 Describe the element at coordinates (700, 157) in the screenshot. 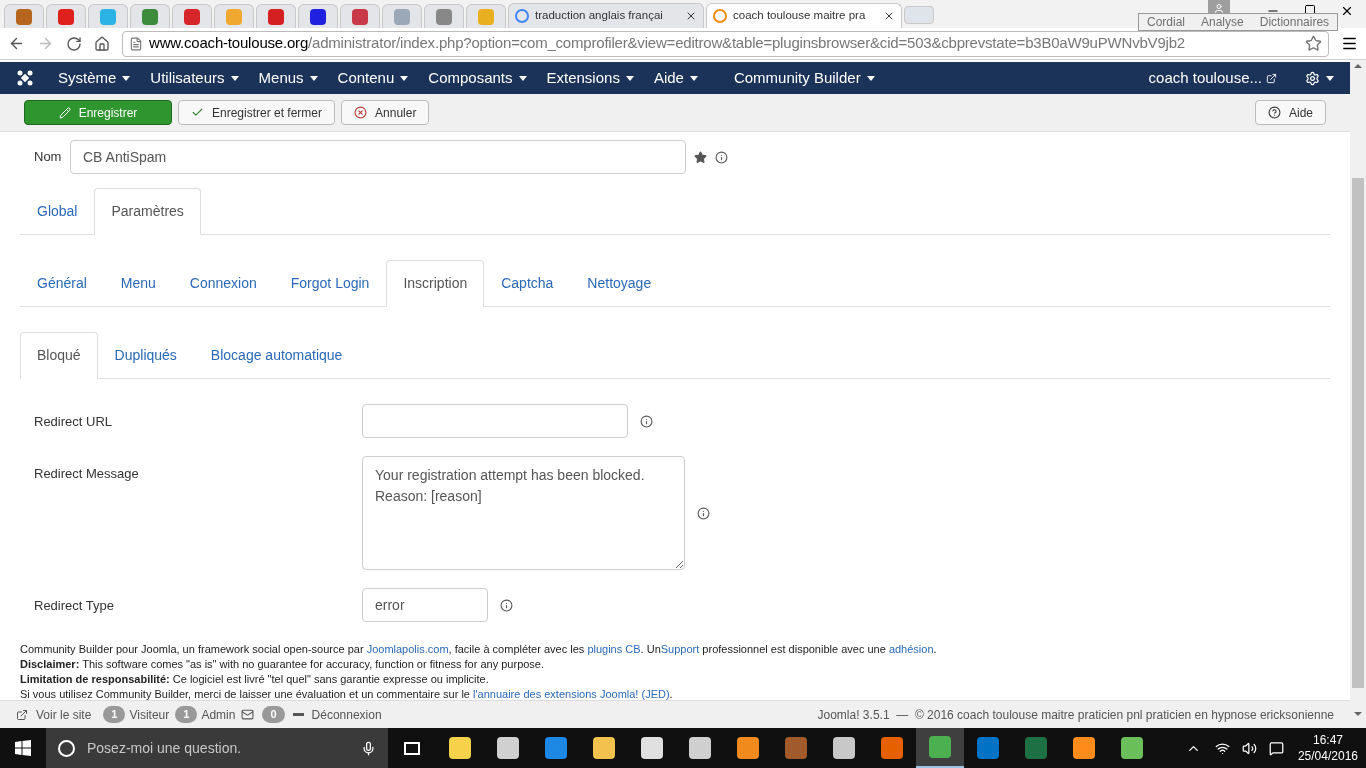

I see `star-icon` at that location.